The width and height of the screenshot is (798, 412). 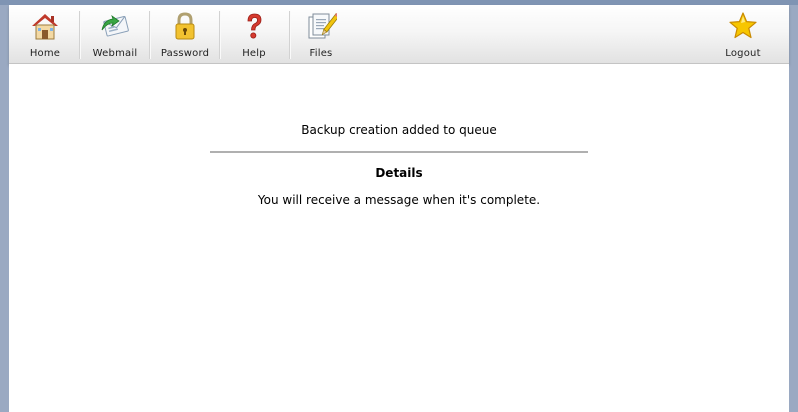 I want to click on webmail-button: Webmail, so click(x=115, y=34).